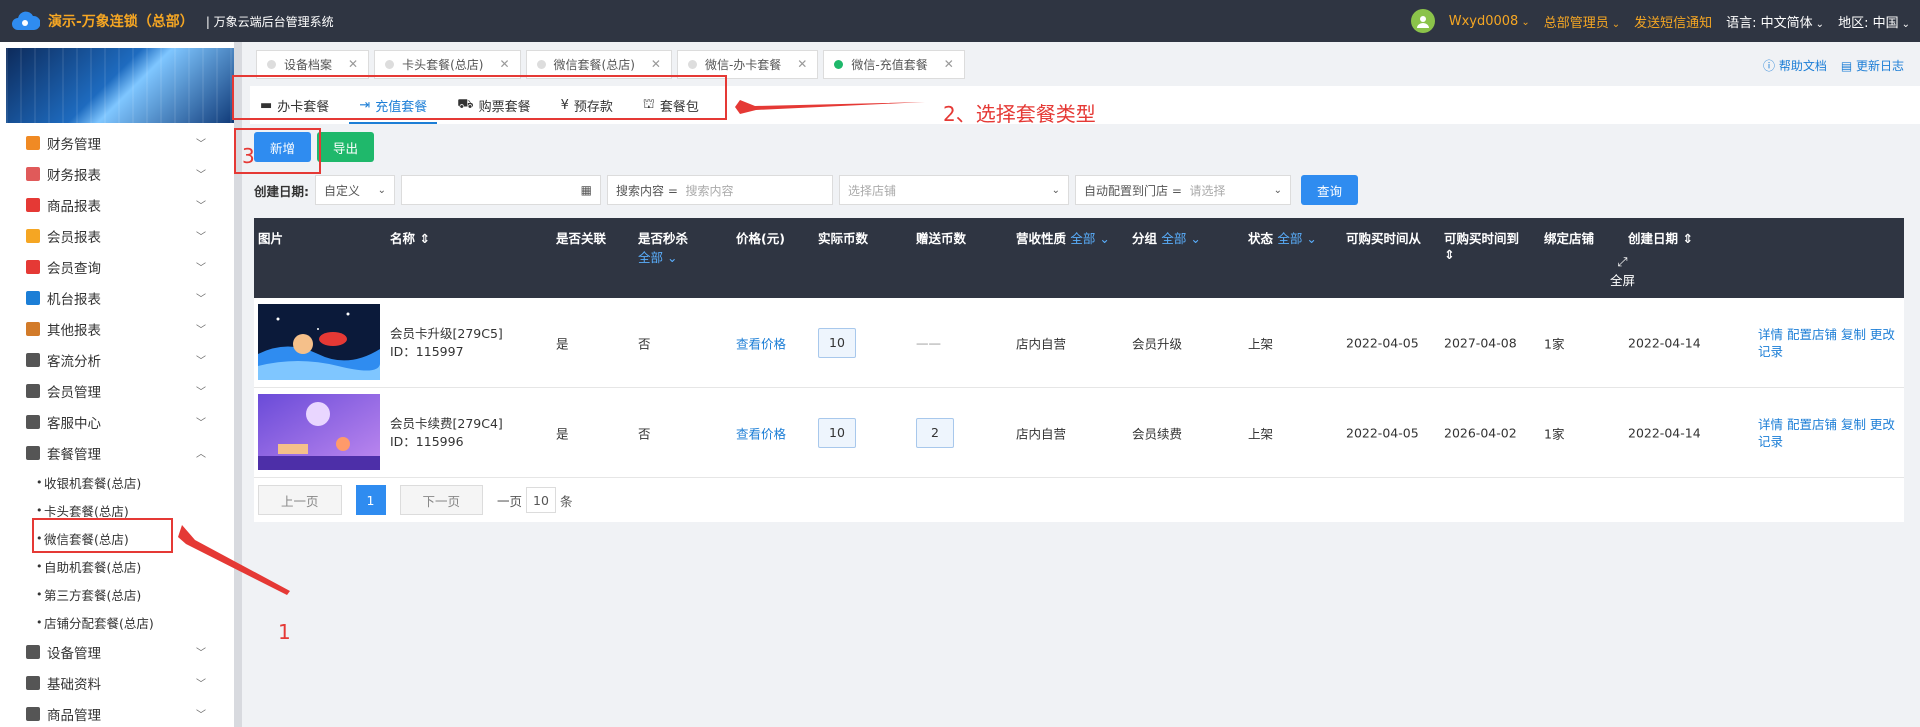 Image resolution: width=1920 pixels, height=727 pixels. Describe the element at coordinates (74, 206) in the screenshot. I see `sidebar-item-label: 商品报表` at that location.